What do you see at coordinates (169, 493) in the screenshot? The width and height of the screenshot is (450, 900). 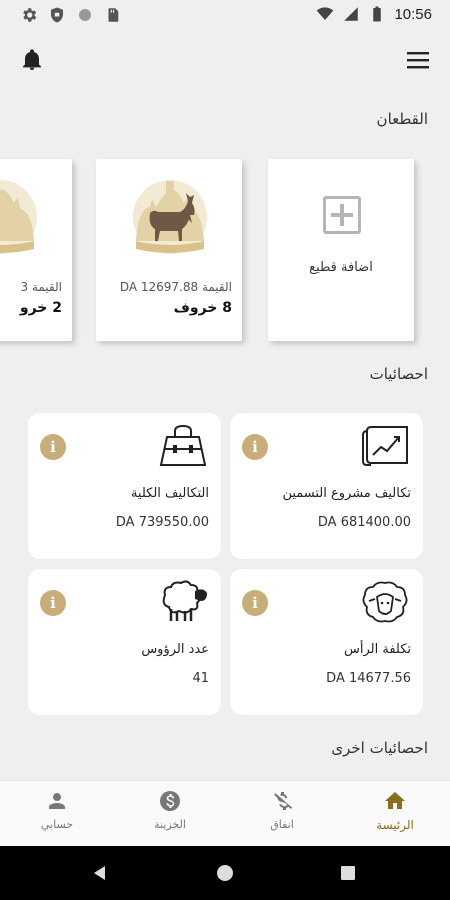 I see `stat-label: التكاليف الكلية` at bounding box center [169, 493].